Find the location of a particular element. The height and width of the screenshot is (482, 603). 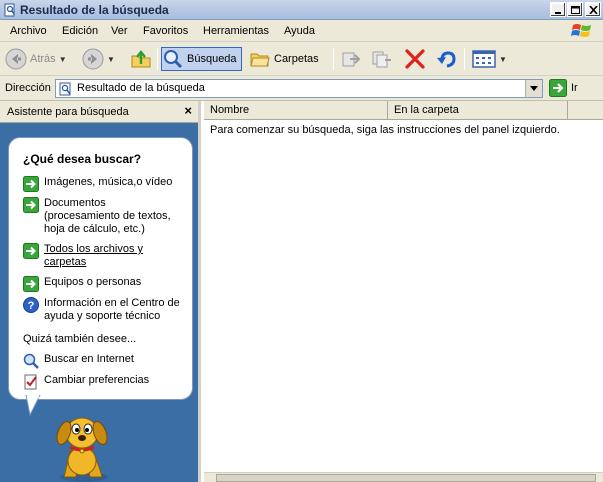

maximize-button is located at coordinates (575, 9).